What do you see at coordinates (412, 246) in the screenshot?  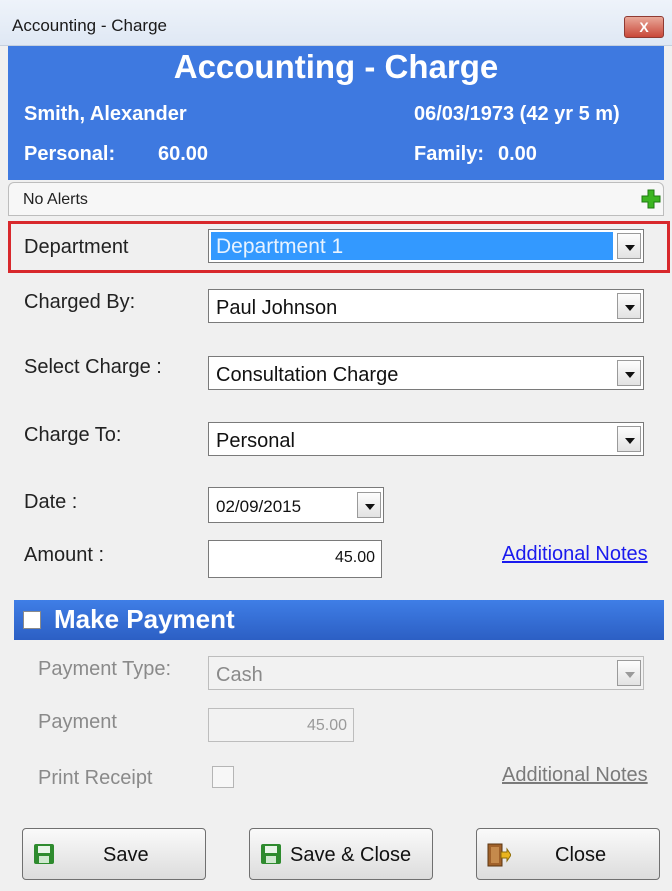 I see `department-value: Department 1` at bounding box center [412, 246].